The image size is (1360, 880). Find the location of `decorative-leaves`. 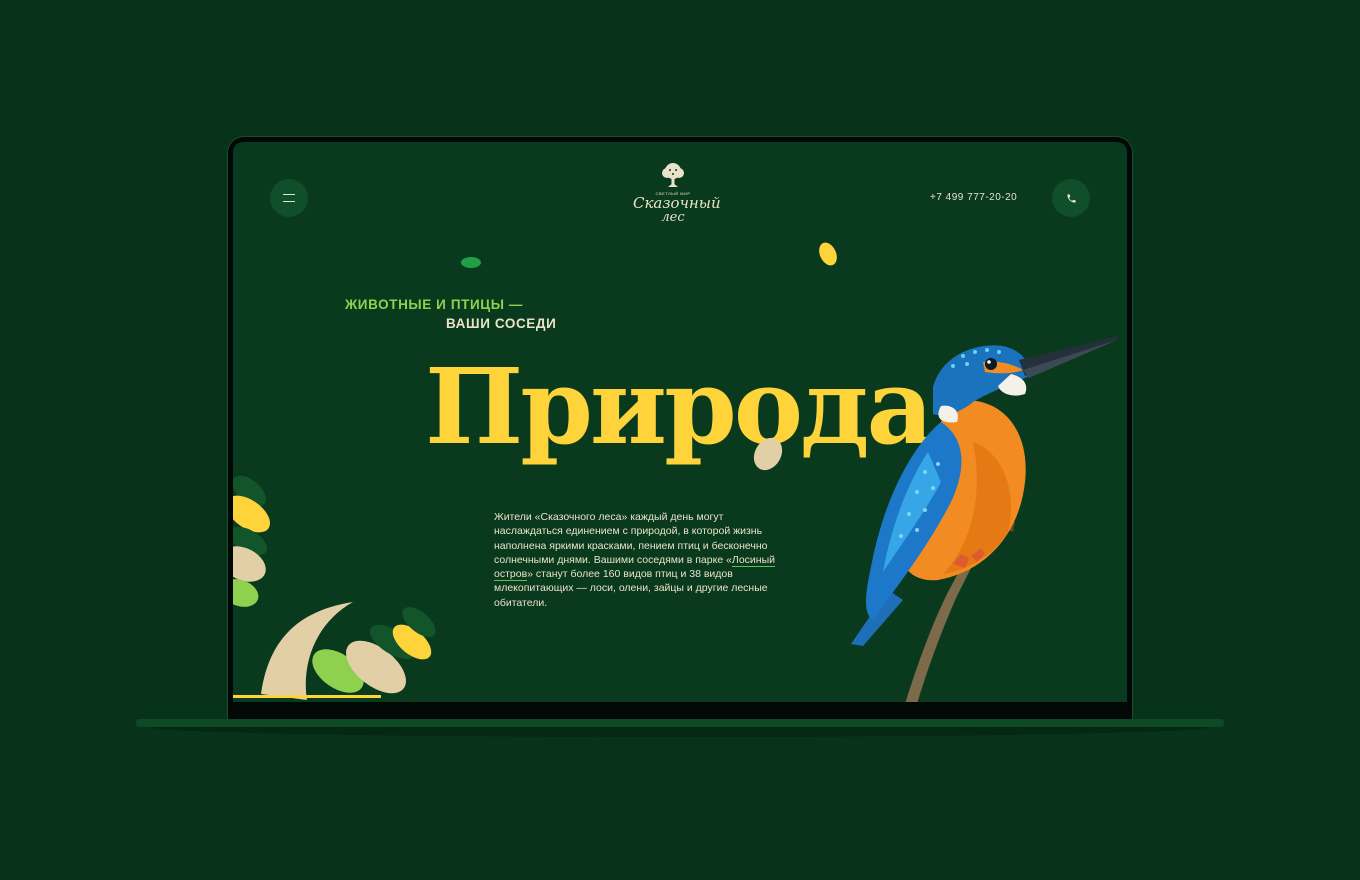

decorative-leaves is located at coordinates (343, 582).